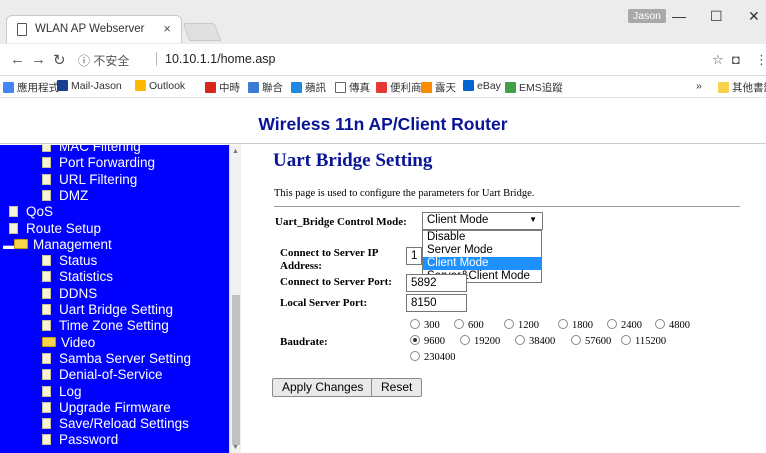 This screenshot has height=453, width=766. Describe the element at coordinates (427, 341) in the screenshot. I see `baudrate-radio: 9600` at that location.